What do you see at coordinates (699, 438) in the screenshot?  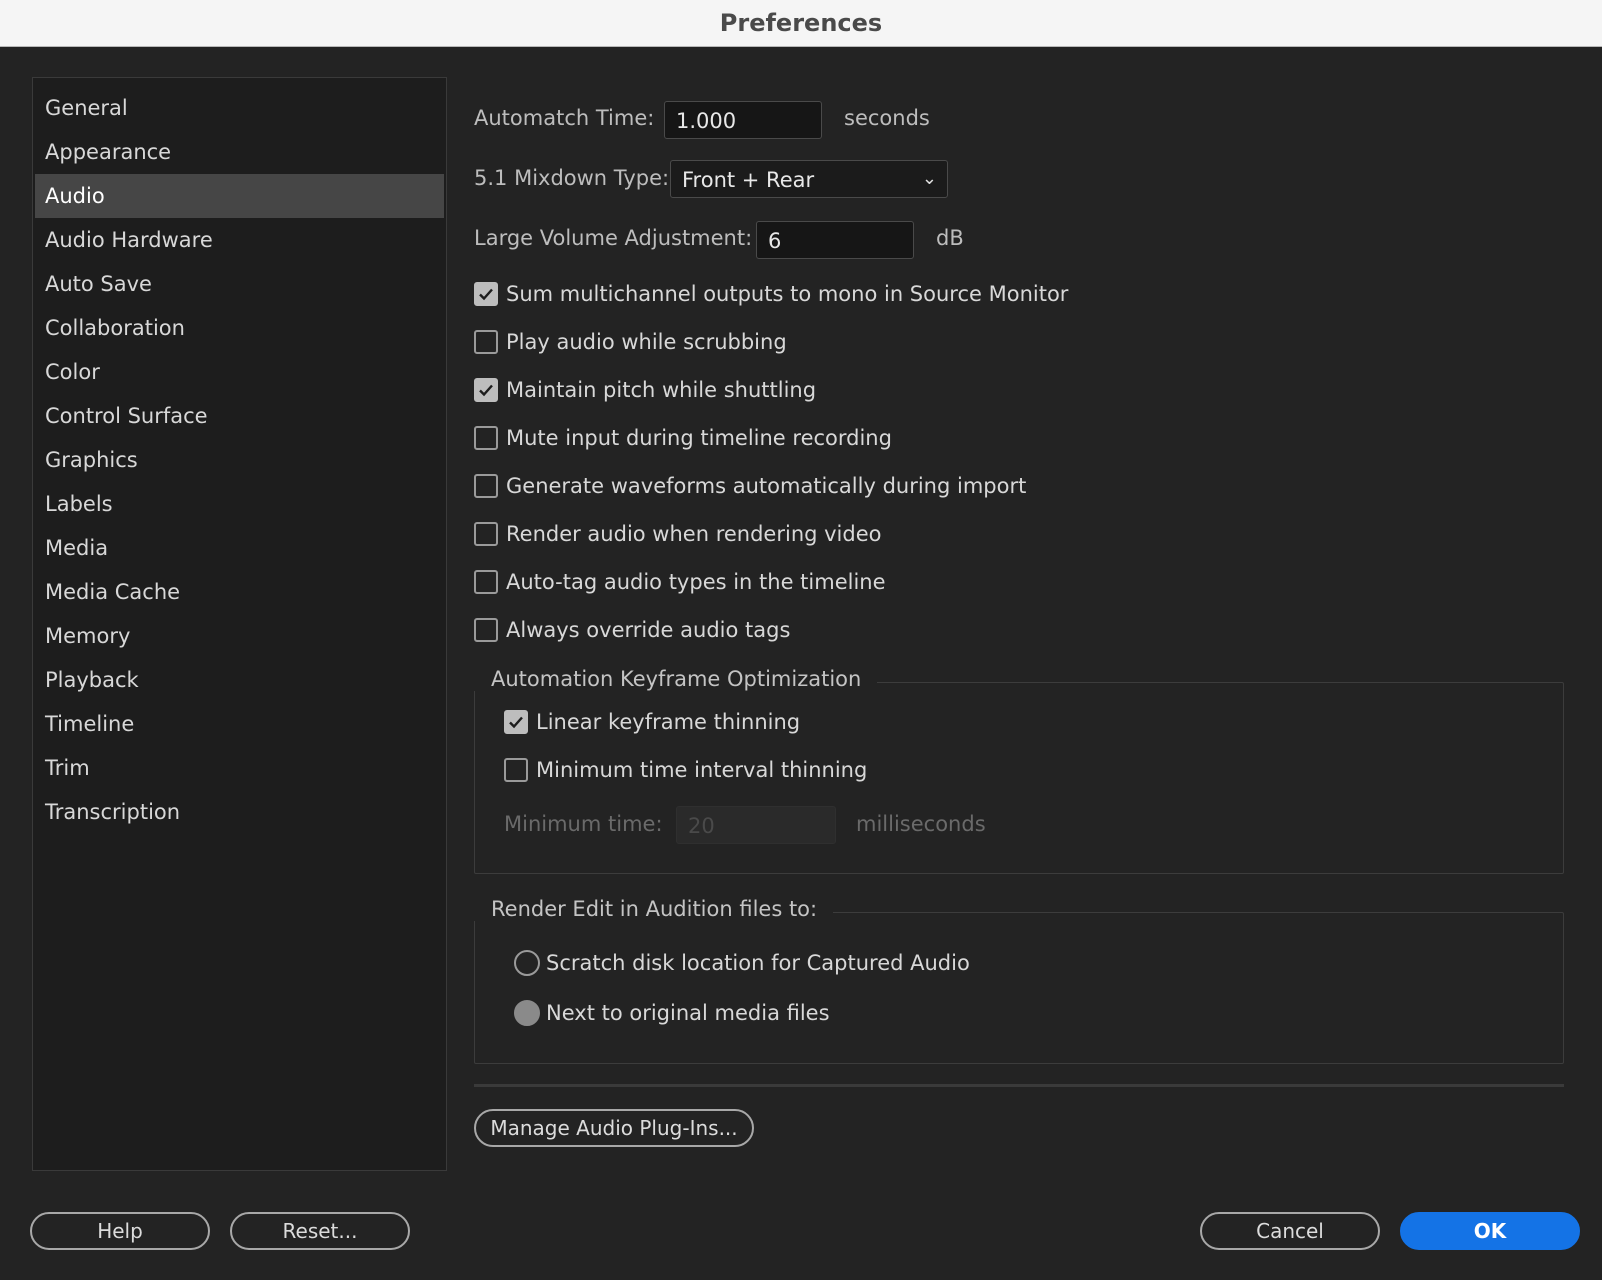 I see `checkbox-label: Mute input during timeline recording` at bounding box center [699, 438].